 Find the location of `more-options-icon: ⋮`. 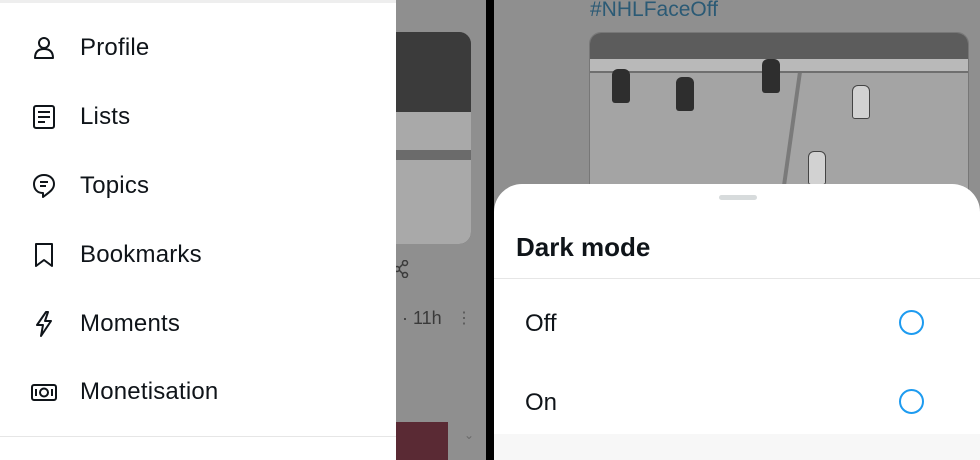

more-options-icon: ⋮ is located at coordinates (464, 318).